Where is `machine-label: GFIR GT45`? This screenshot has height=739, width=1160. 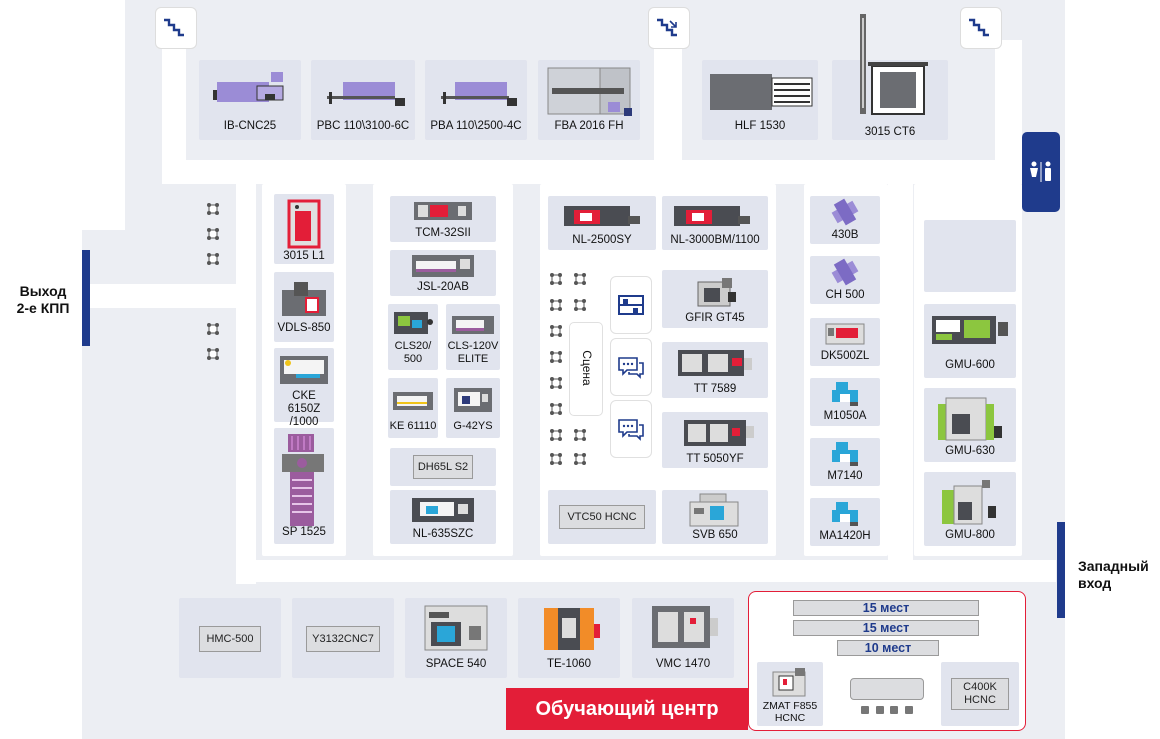
machine-label: GFIR GT45 is located at coordinates (715, 318).